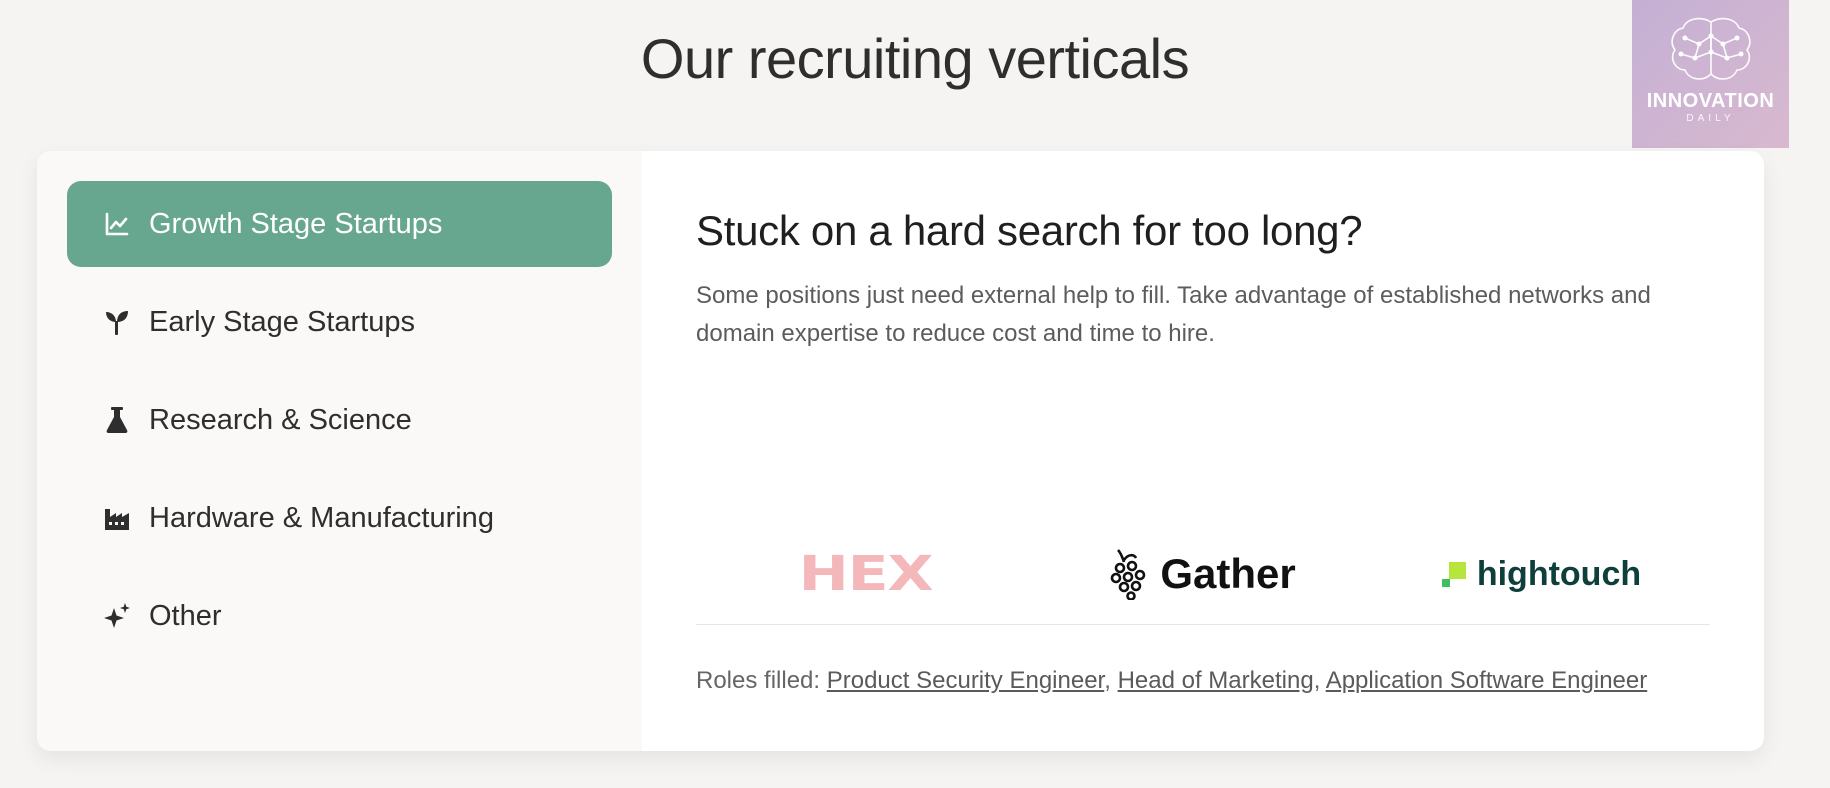 This screenshot has width=1830, height=788. Describe the element at coordinates (339, 616) in the screenshot. I see `sidebar-item-other: Other` at that location.